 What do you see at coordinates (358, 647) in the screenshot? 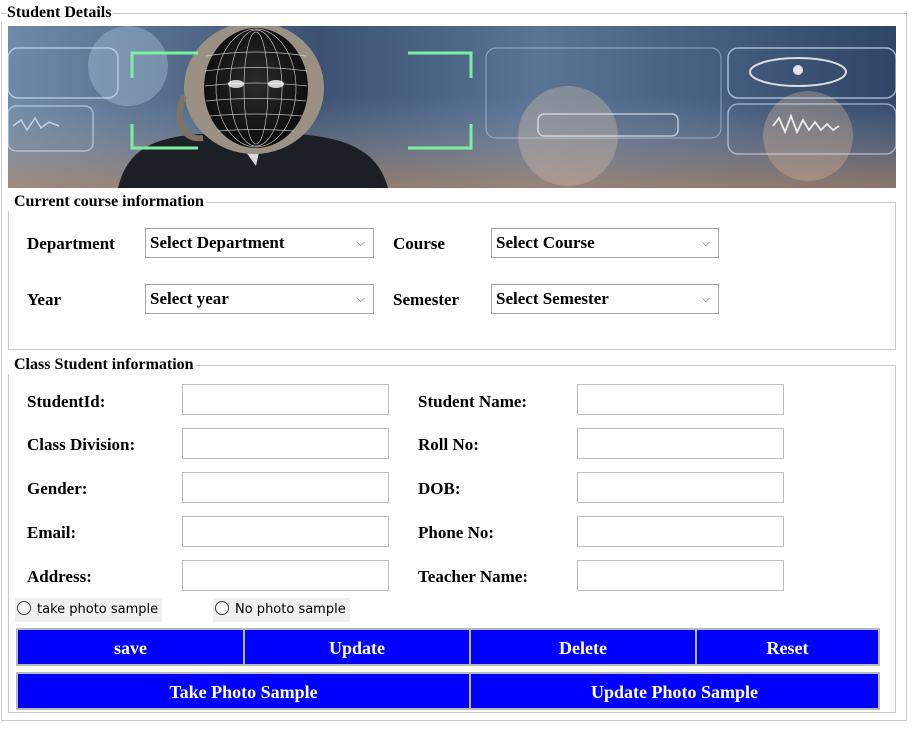
I see `update-button: Update` at bounding box center [358, 647].